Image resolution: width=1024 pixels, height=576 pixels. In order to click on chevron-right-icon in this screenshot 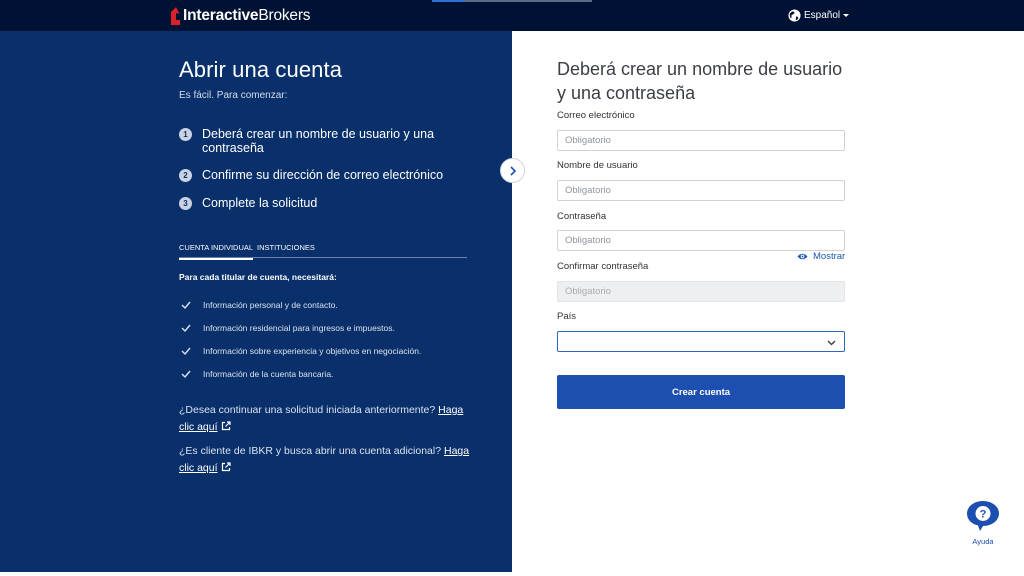, I will do `click(513, 170)`.